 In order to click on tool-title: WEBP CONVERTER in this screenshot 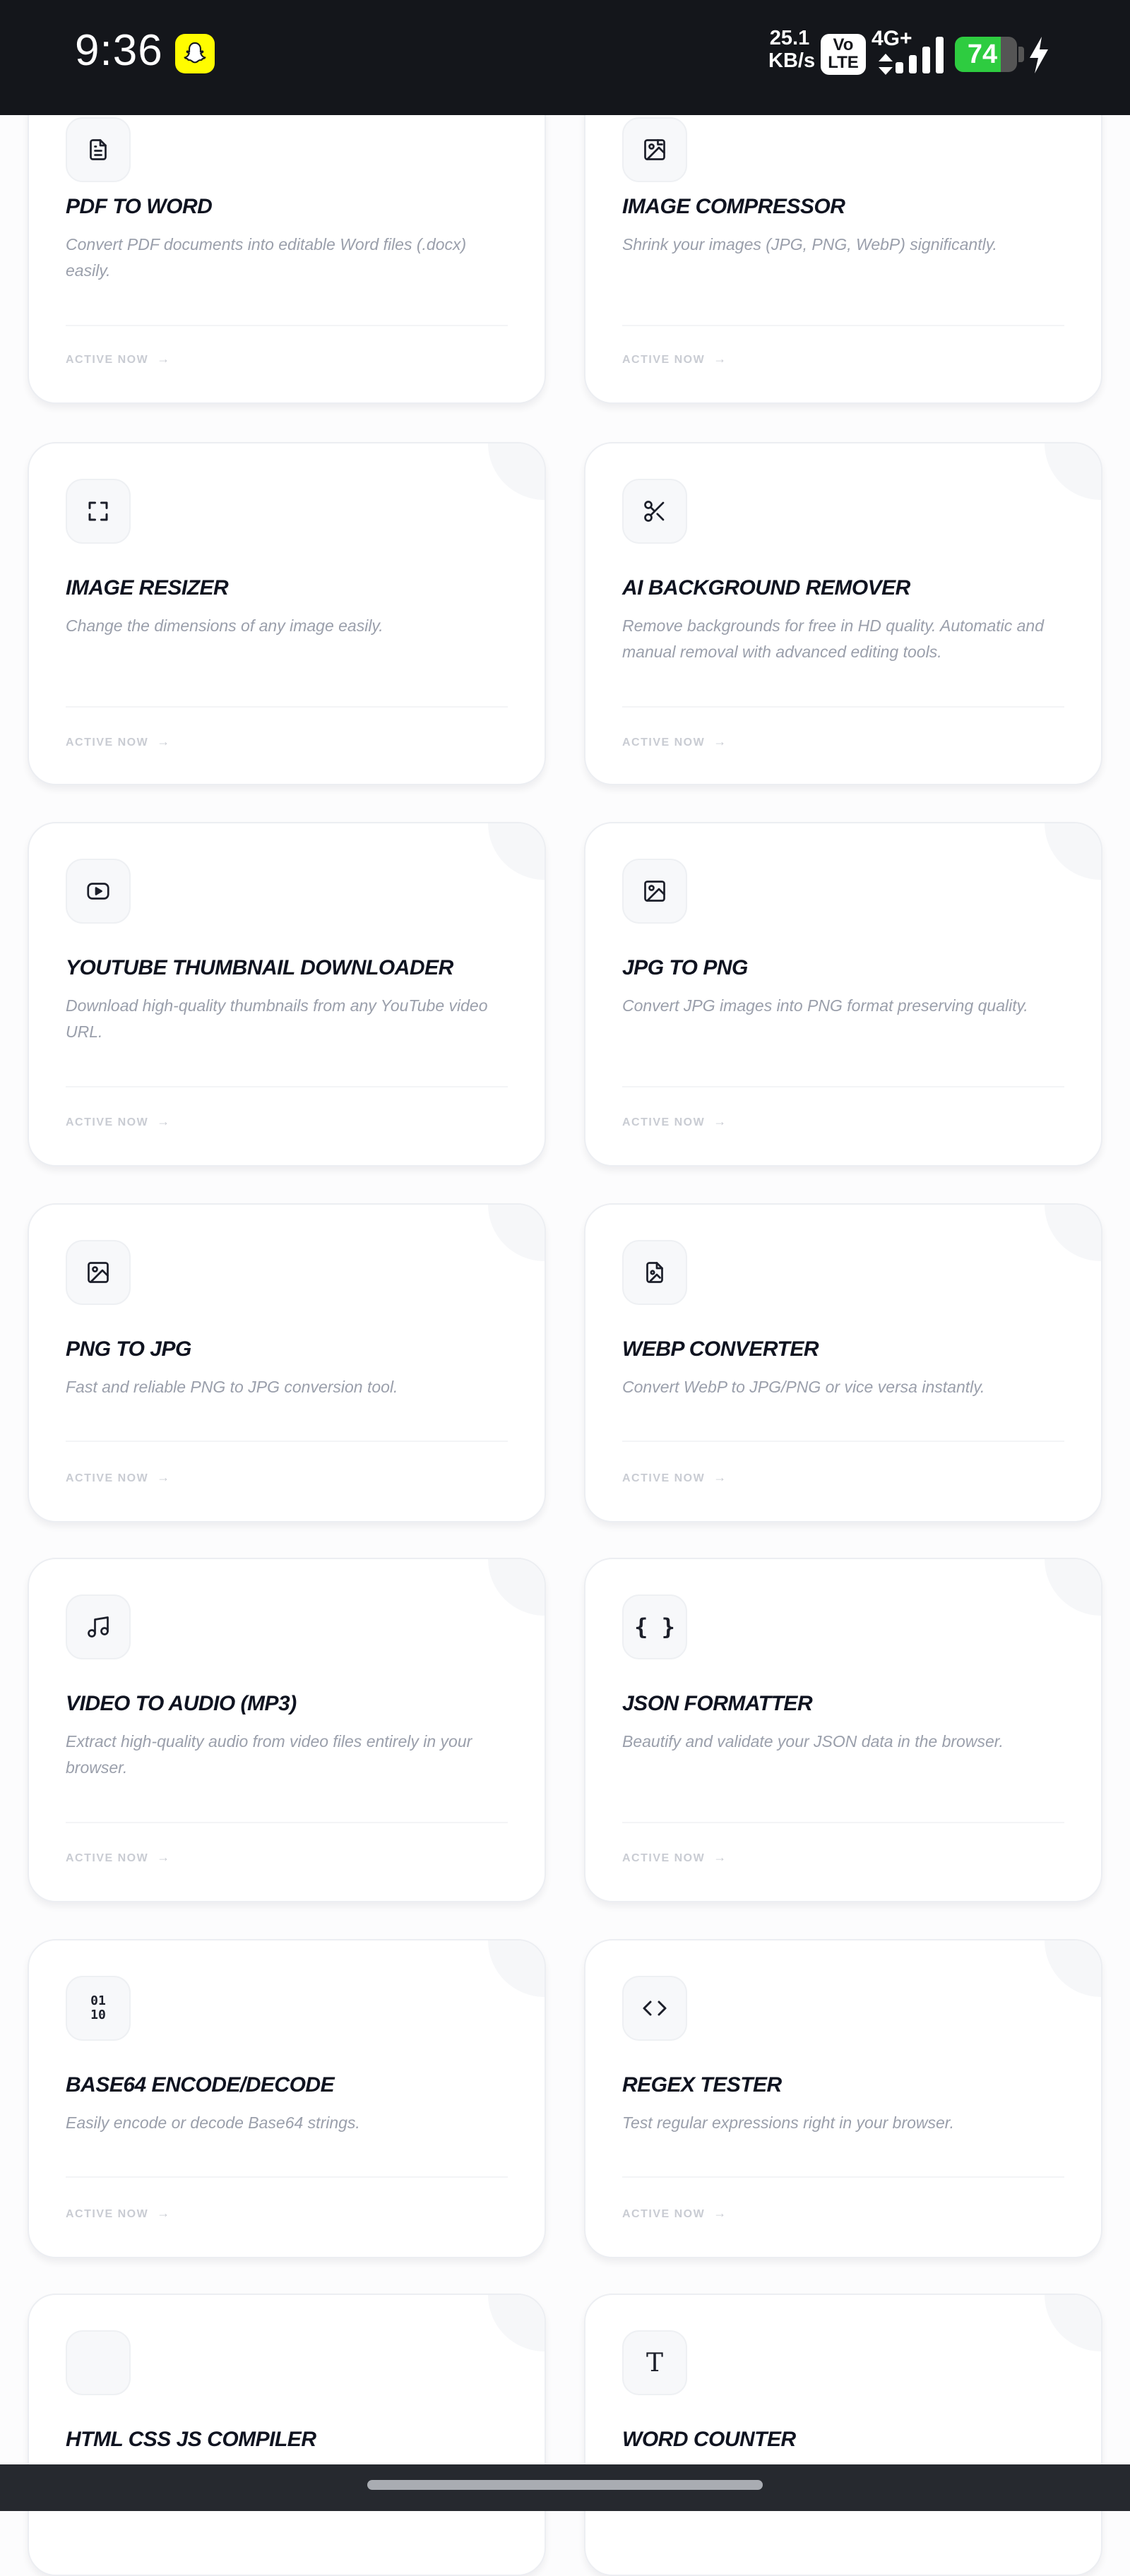, I will do `click(721, 1349)`.